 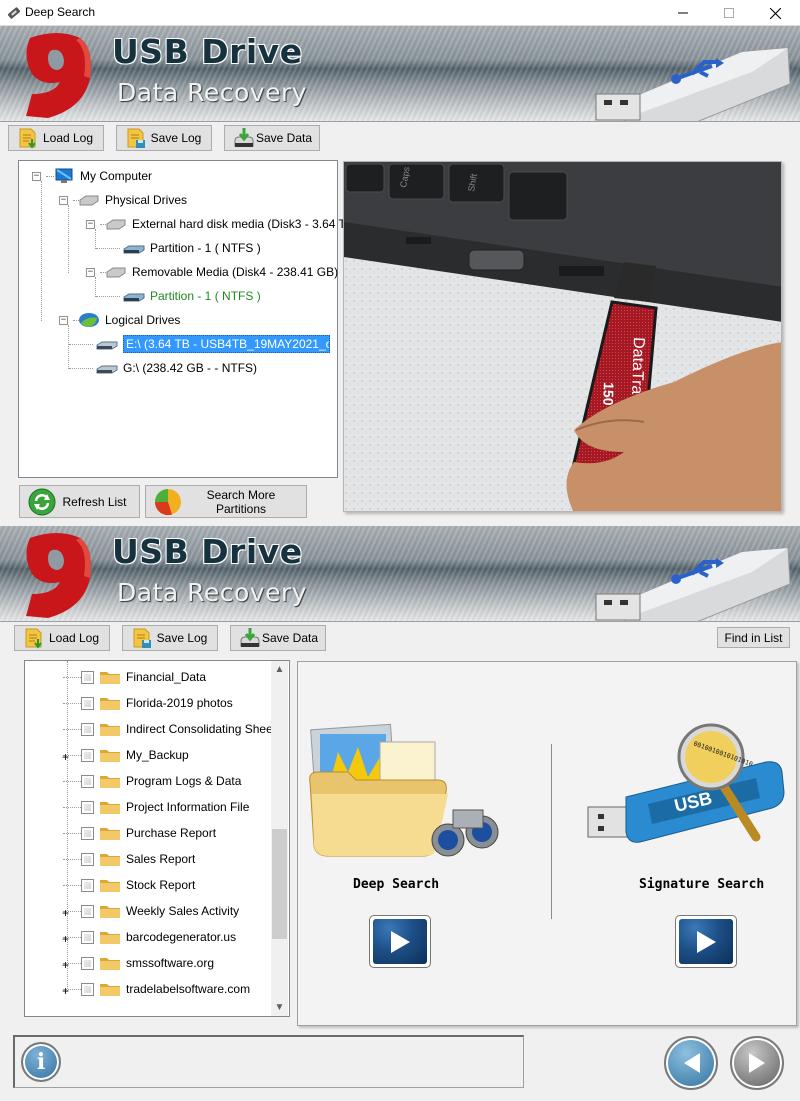 I want to click on banner-top: USB Drive Data Recovery, so click(x=400, y=74).